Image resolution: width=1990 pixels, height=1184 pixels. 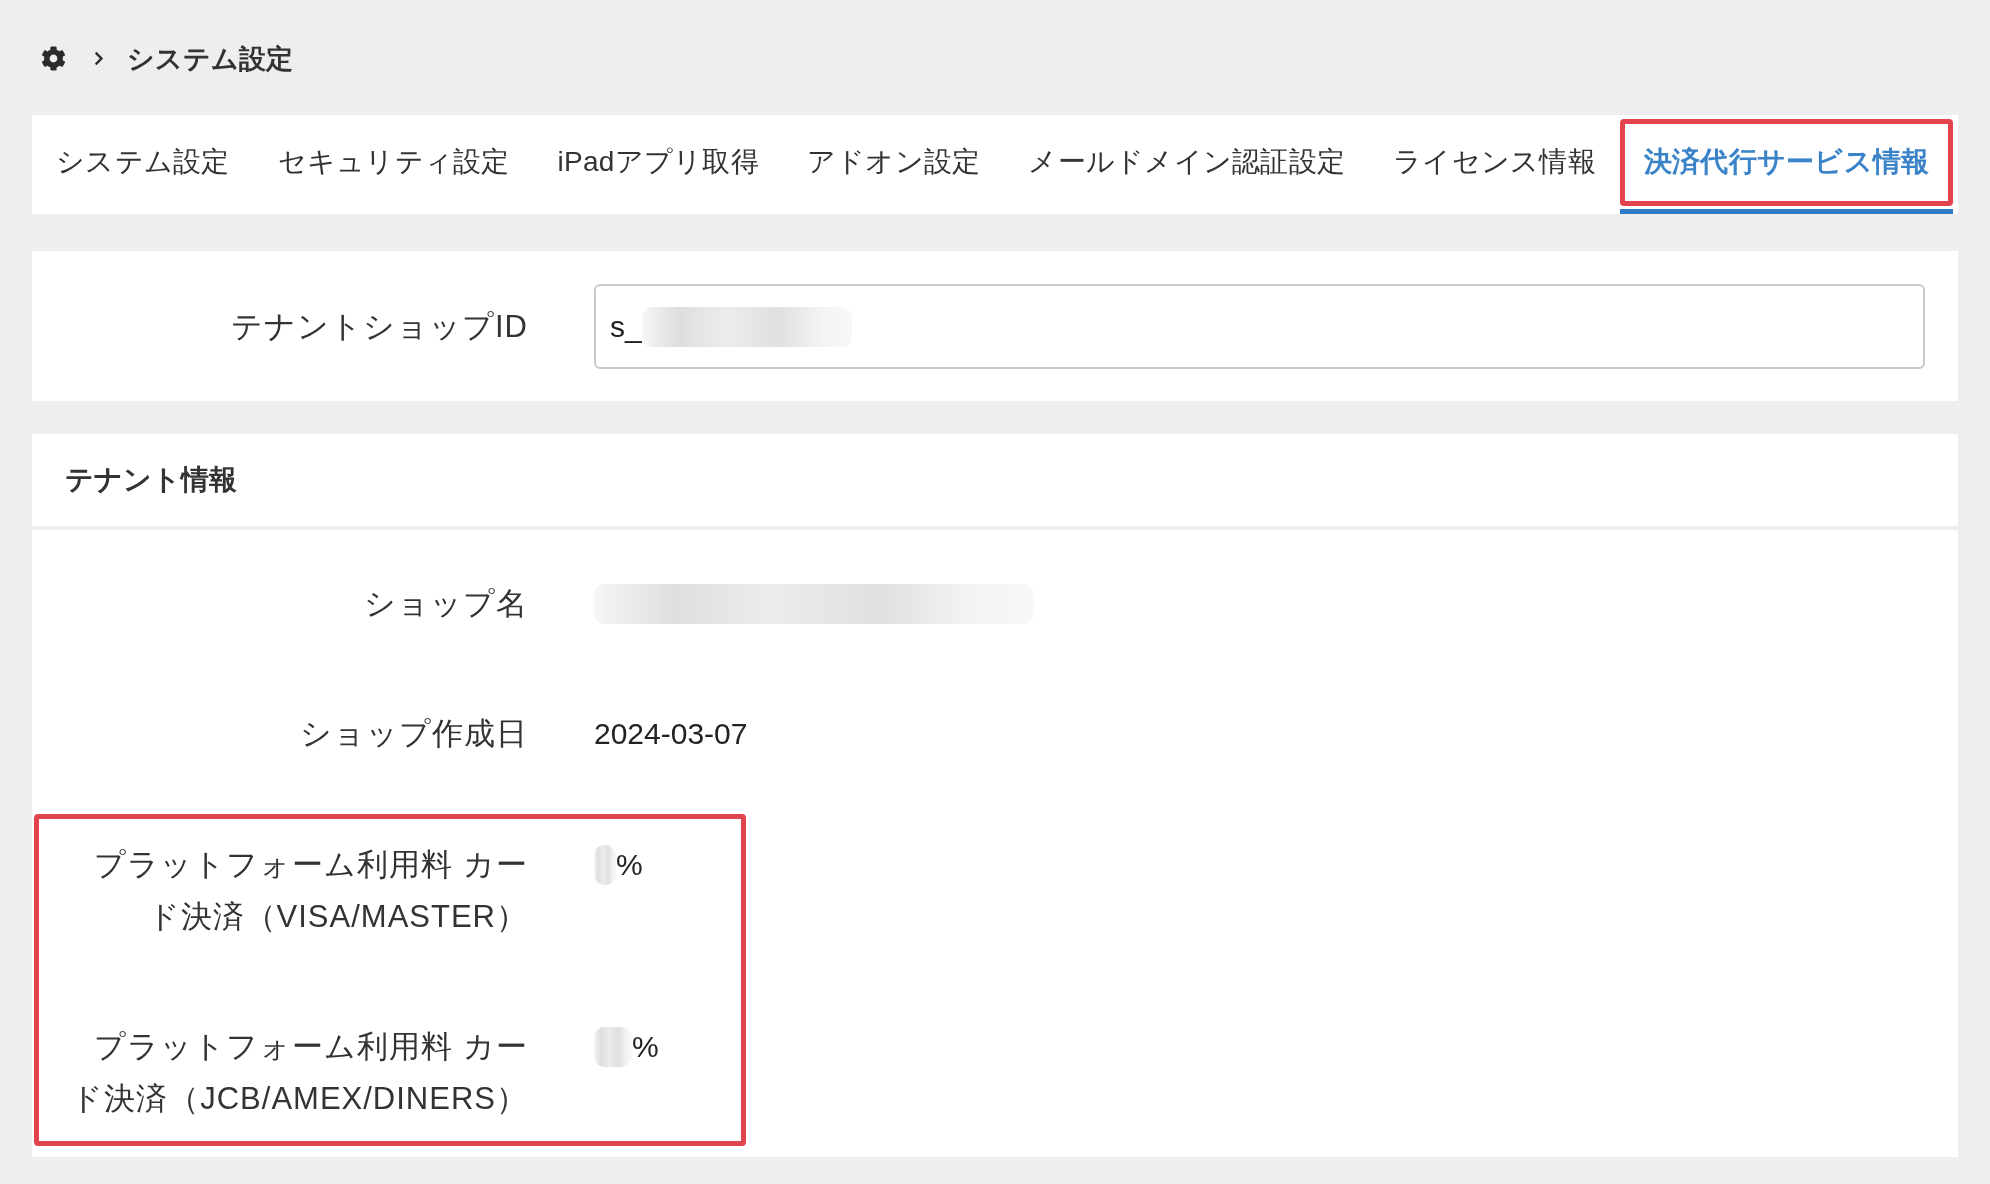 What do you see at coordinates (413, 734) in the screenshot?
I see `field-label: ショップ作成日` at bounding box center [413, 734].